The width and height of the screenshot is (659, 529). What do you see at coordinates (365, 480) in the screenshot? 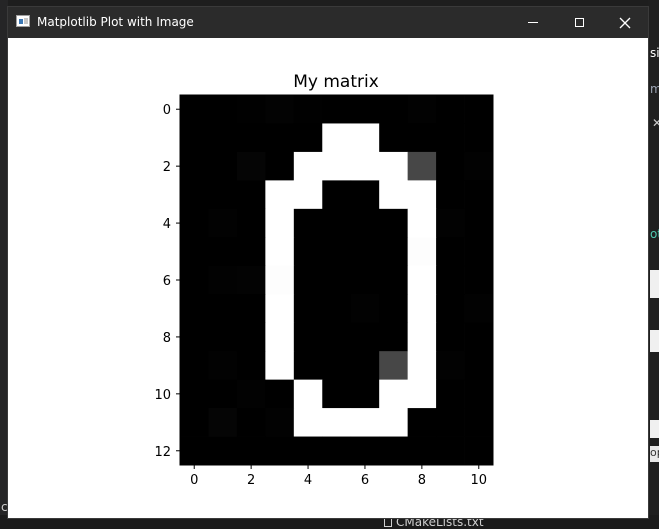
I see `x-tick-label: 6` at bounding box center [365, 480].